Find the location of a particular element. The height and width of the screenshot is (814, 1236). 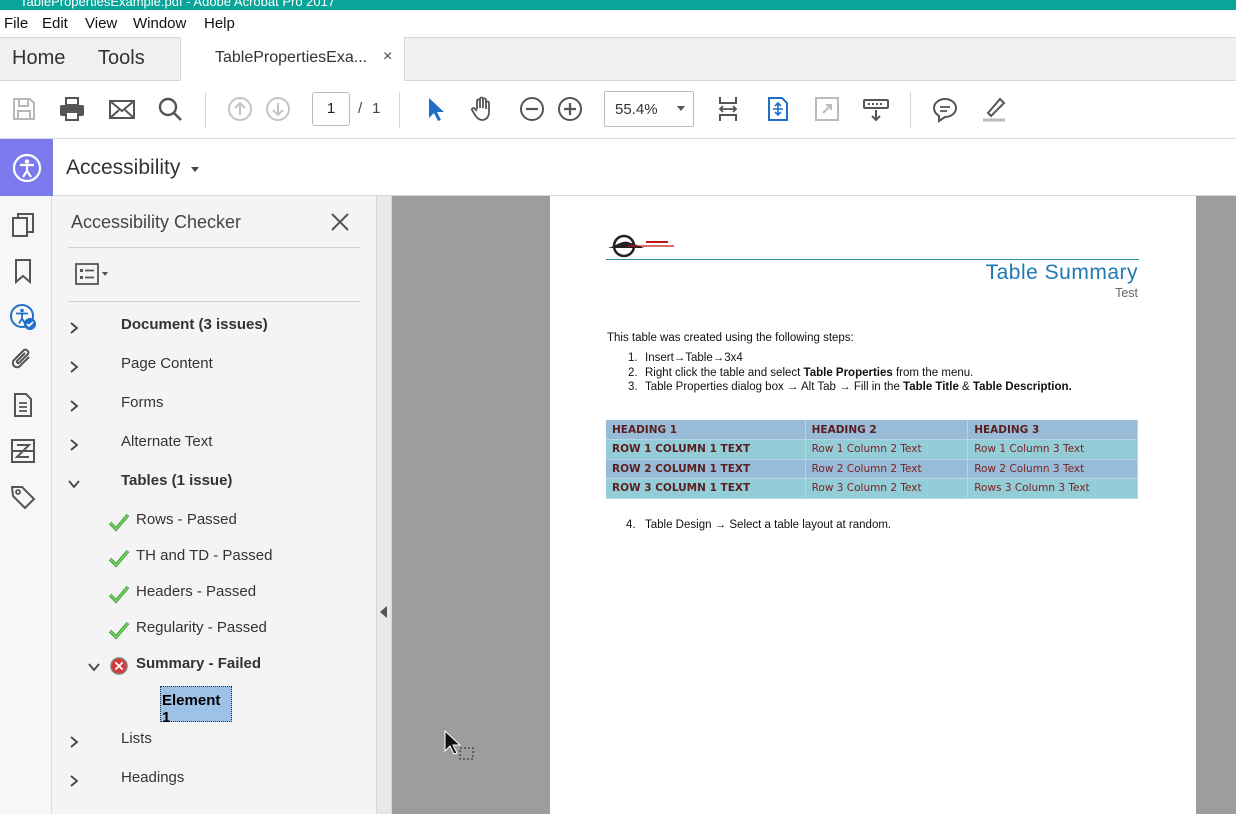

print-icon is located at coordinates (72, 109).